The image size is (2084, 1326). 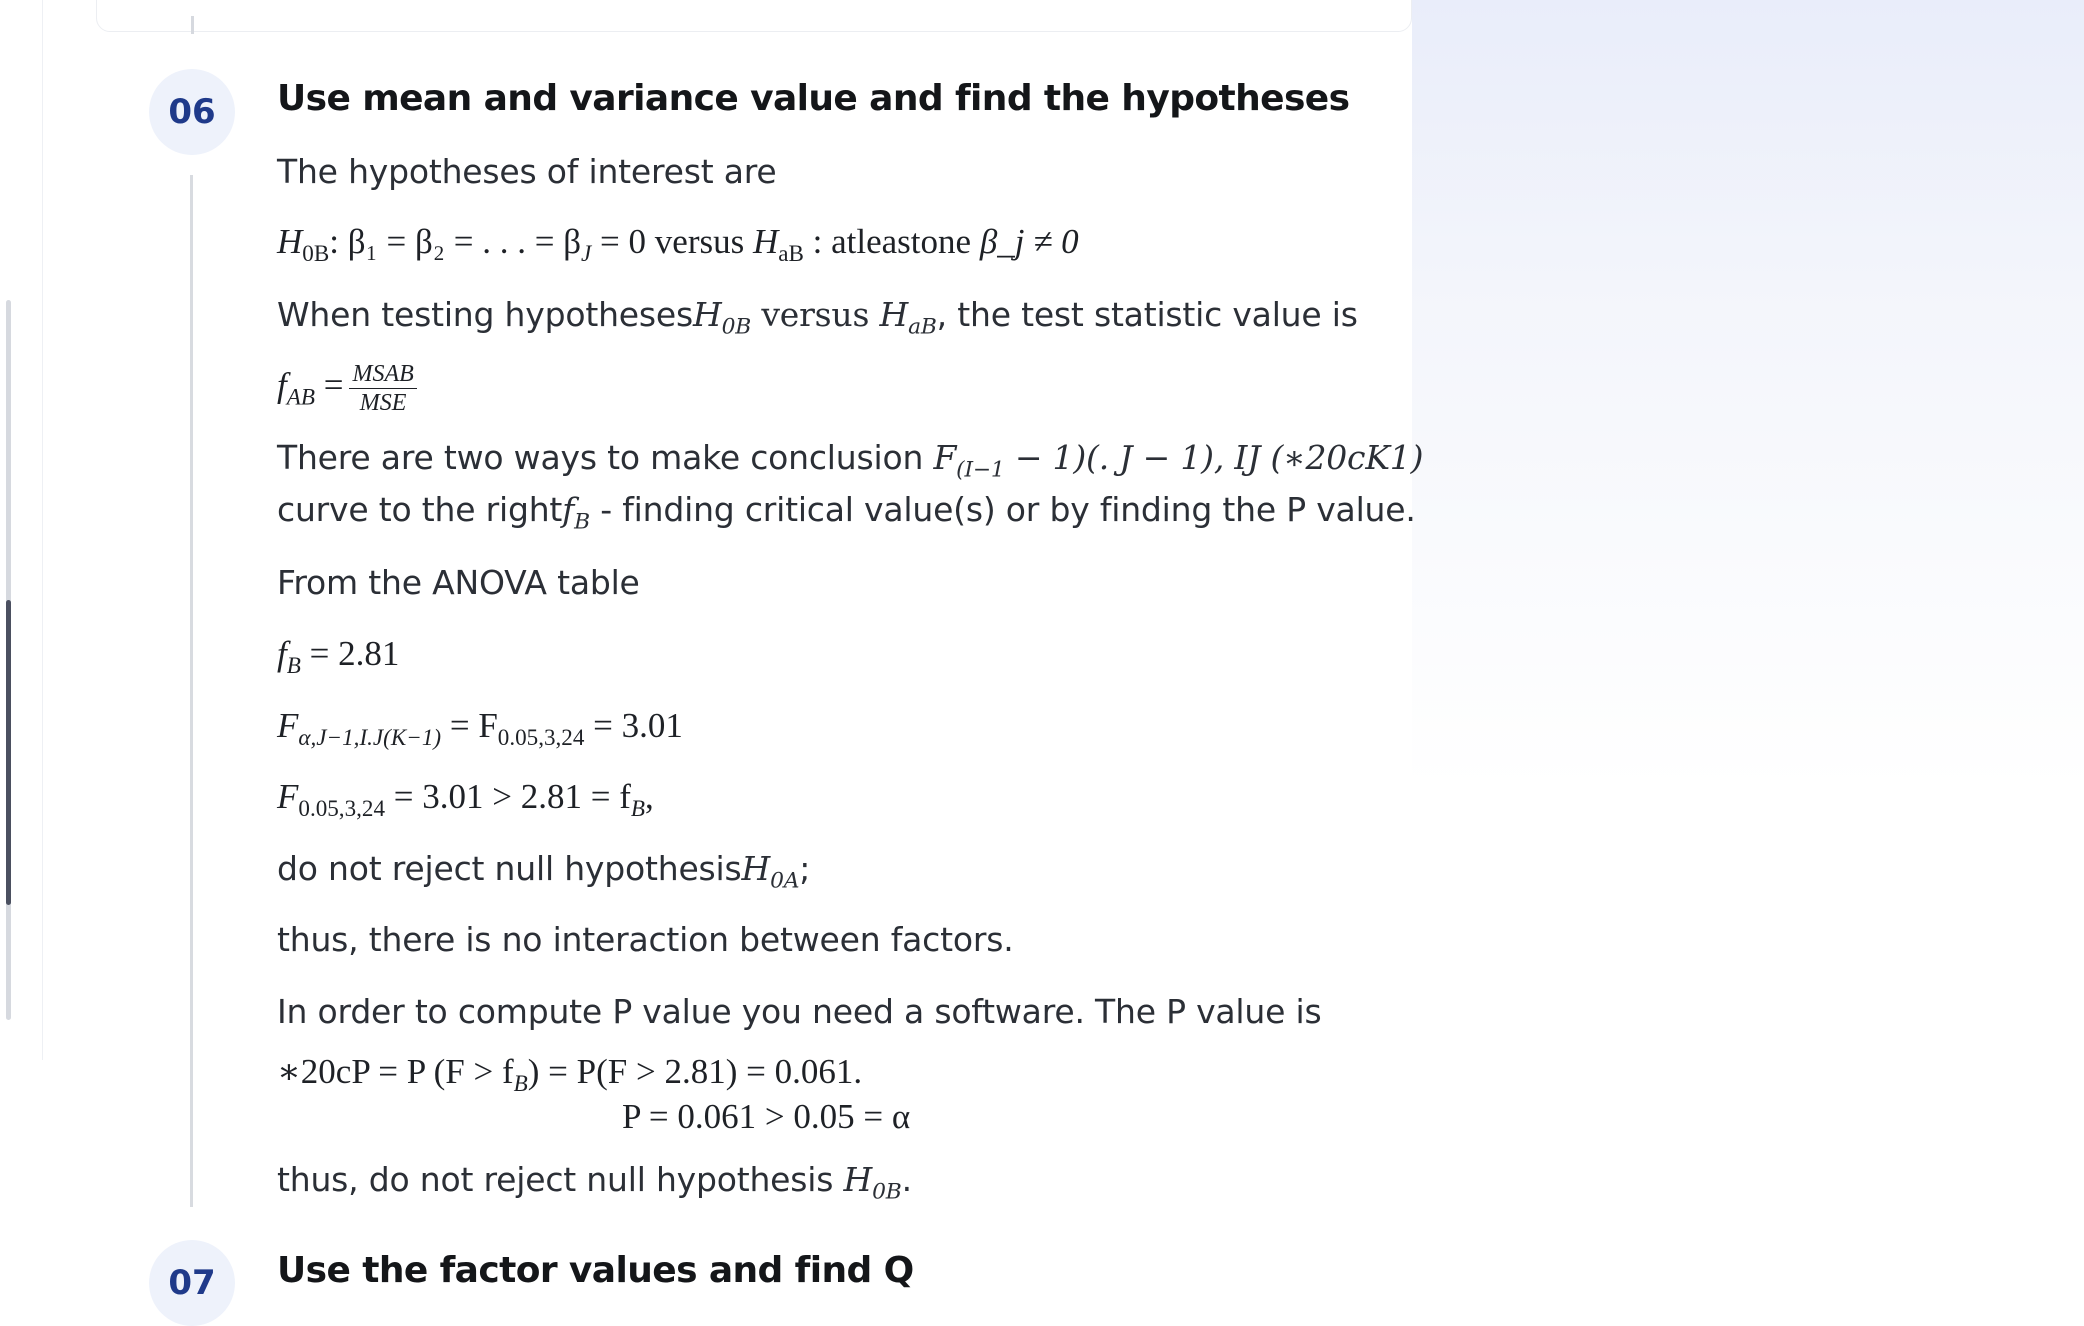 I want to click on eq-part: α,J−1,I.J(K−1), so click(x=370, y=737).